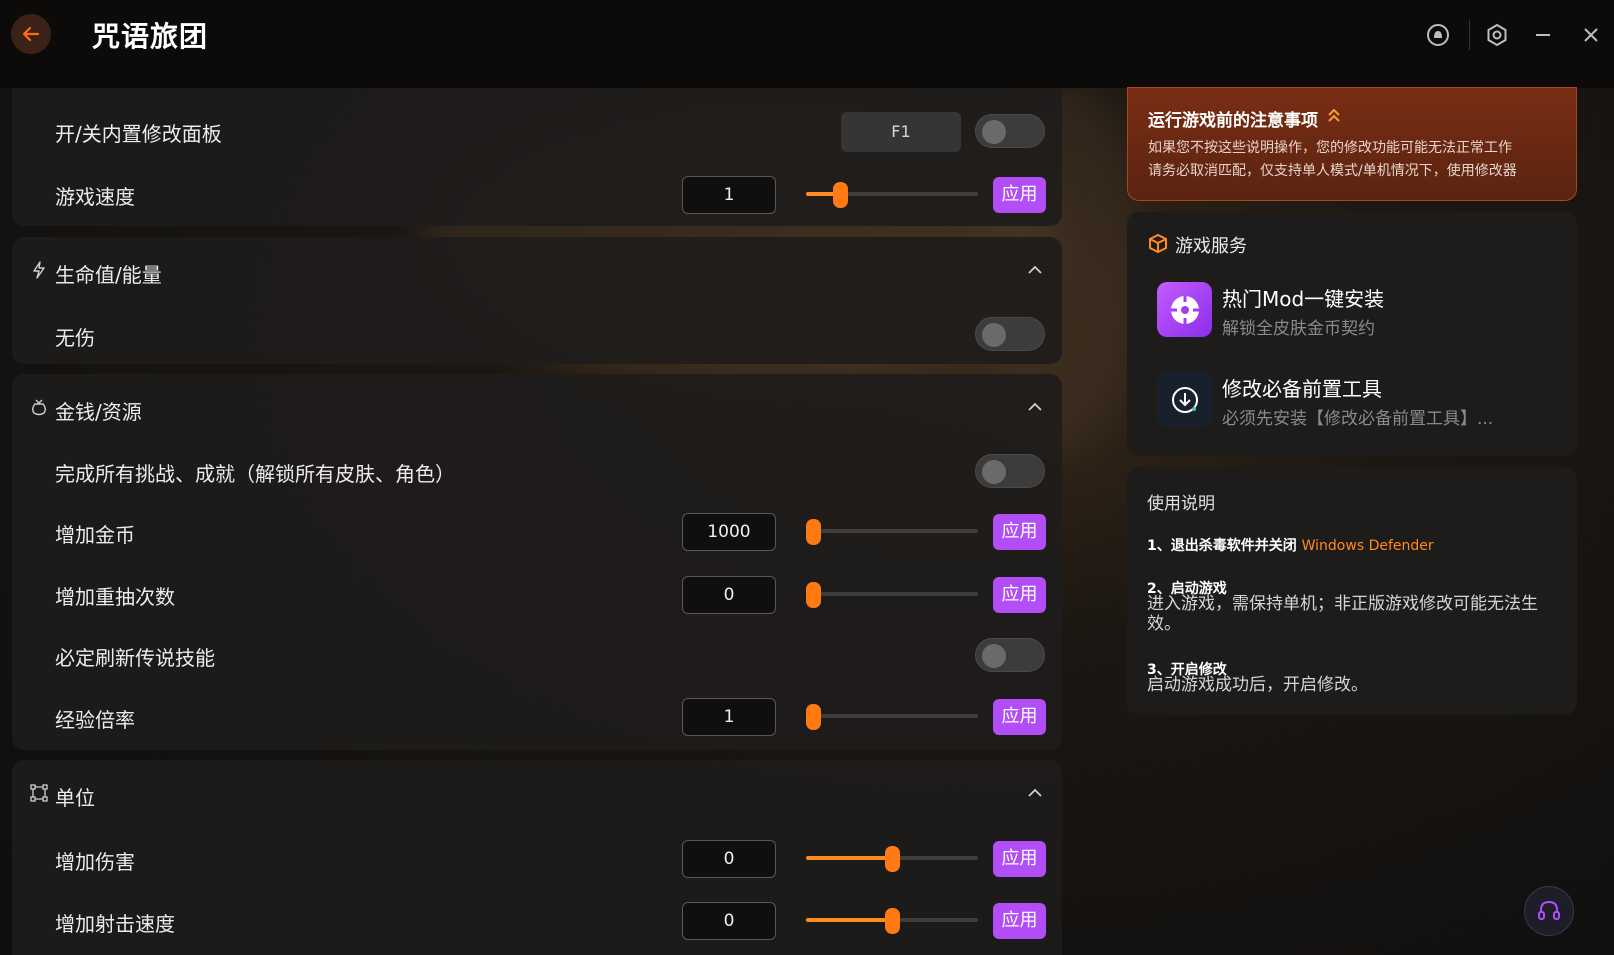 This screenshot has height=955, width=1614. What do you see at coordinates (729, 595) in the screenshot?
I see `add-reroll-input: 0` at bounding box center [729, 595].